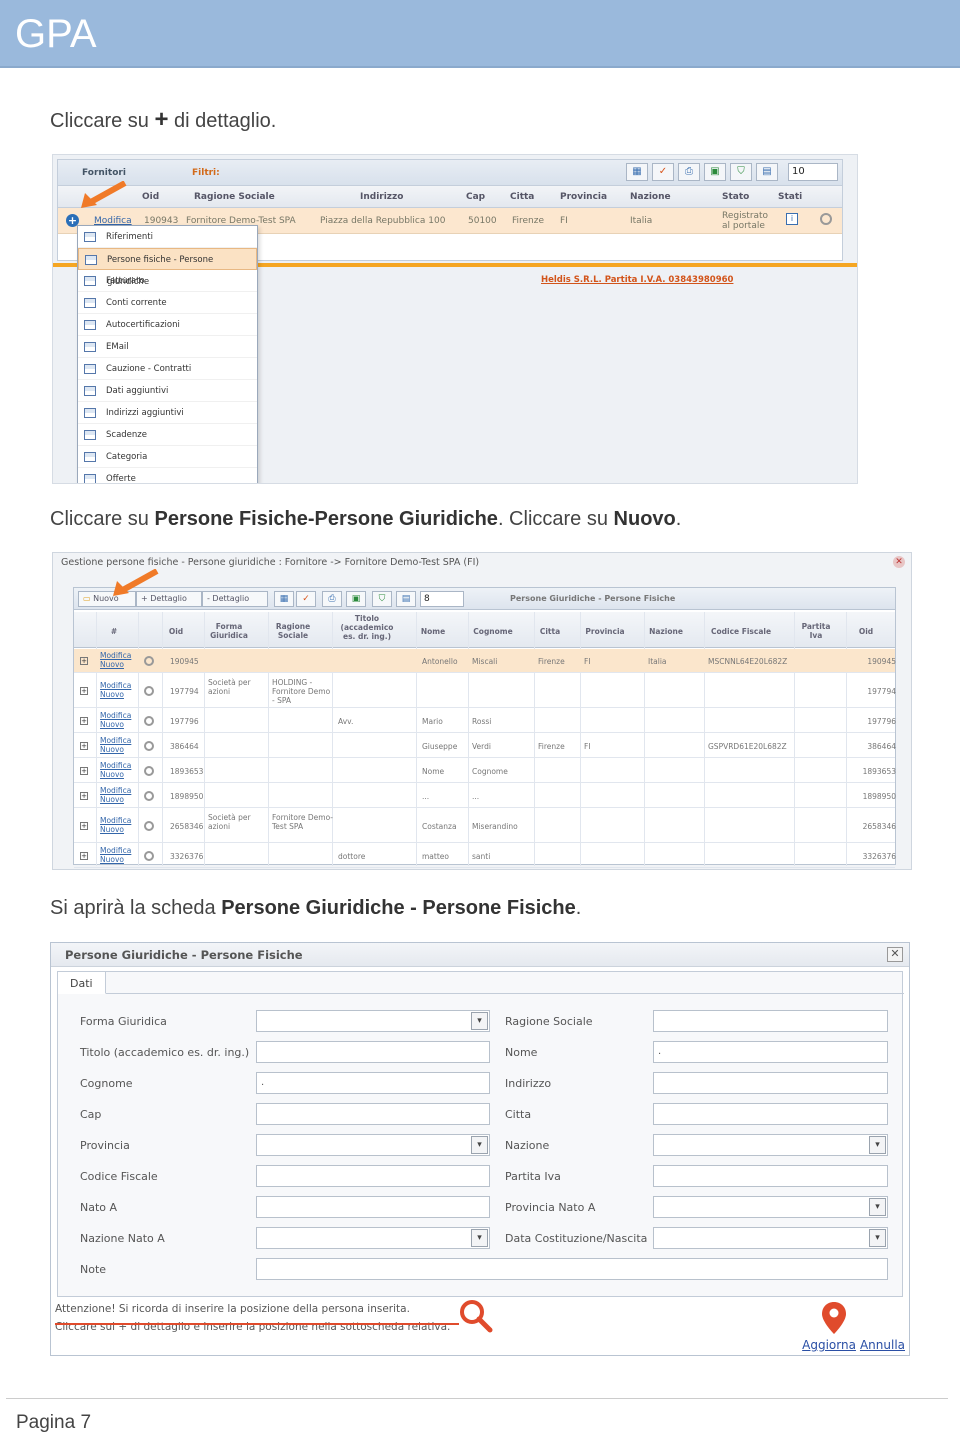 The image size is (960, 1435). Describe the element at coordinates (433, 631) in the screenshot. I see `column-header: Nome` at that location.